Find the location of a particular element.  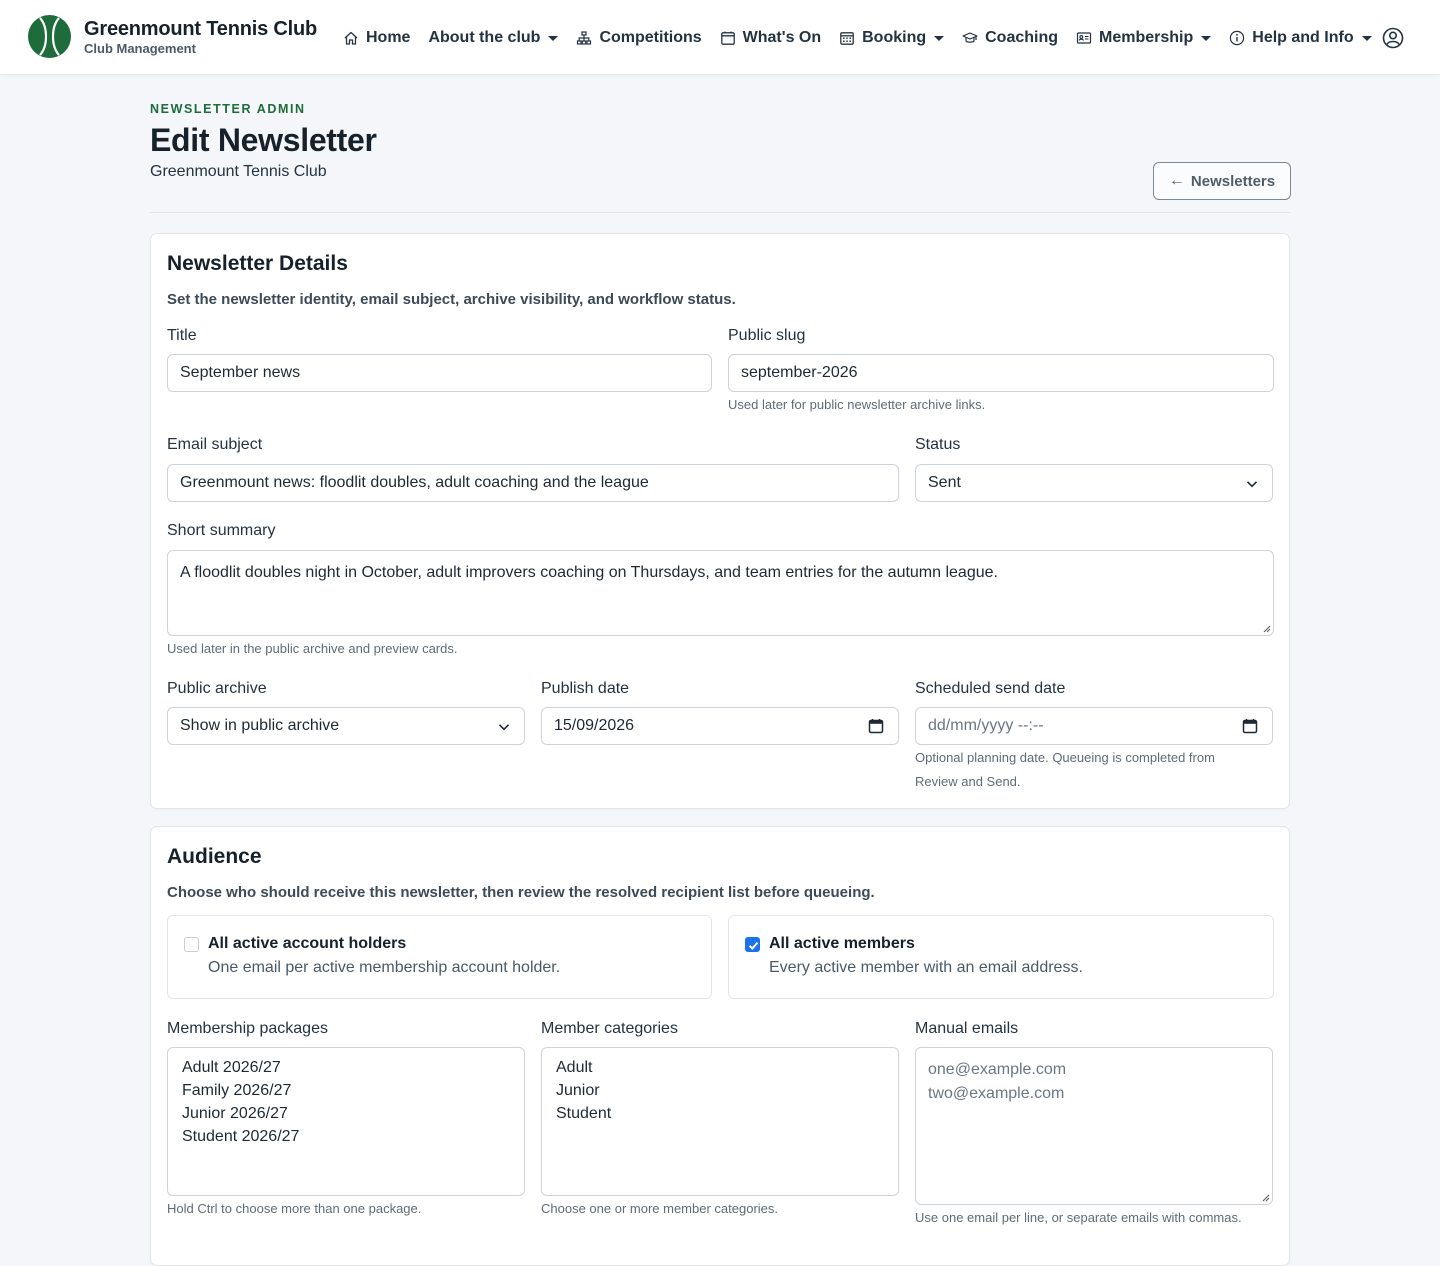

nav-booking-label: Booking is located at coordinates (894, 37).